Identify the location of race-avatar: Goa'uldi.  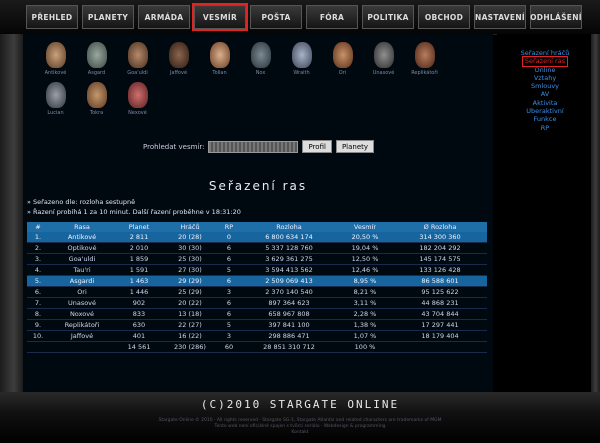
(137, 61).